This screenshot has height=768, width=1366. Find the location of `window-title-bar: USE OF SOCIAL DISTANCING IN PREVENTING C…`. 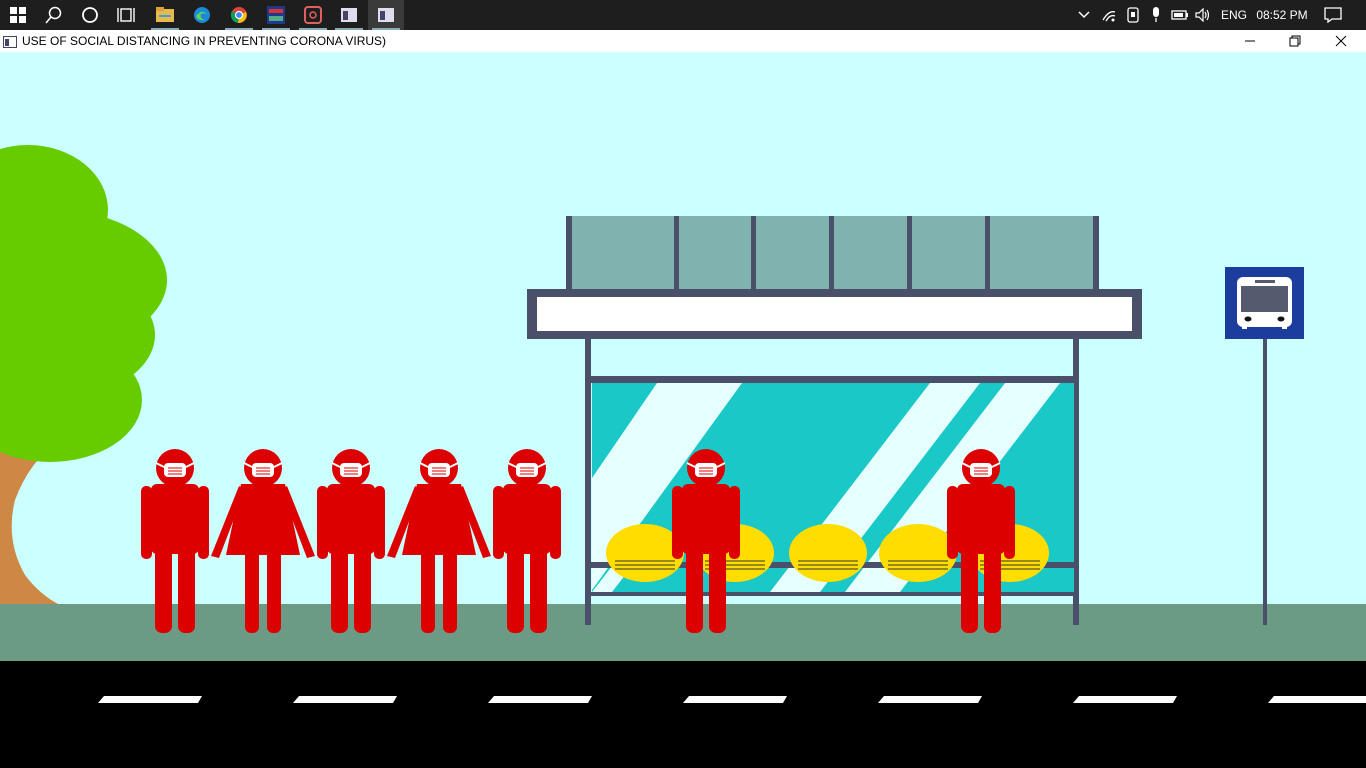

window-title-bar: USE OF SOCIAL DISTANCING IN PREVENTING C… is located at coordinates (683, 41).